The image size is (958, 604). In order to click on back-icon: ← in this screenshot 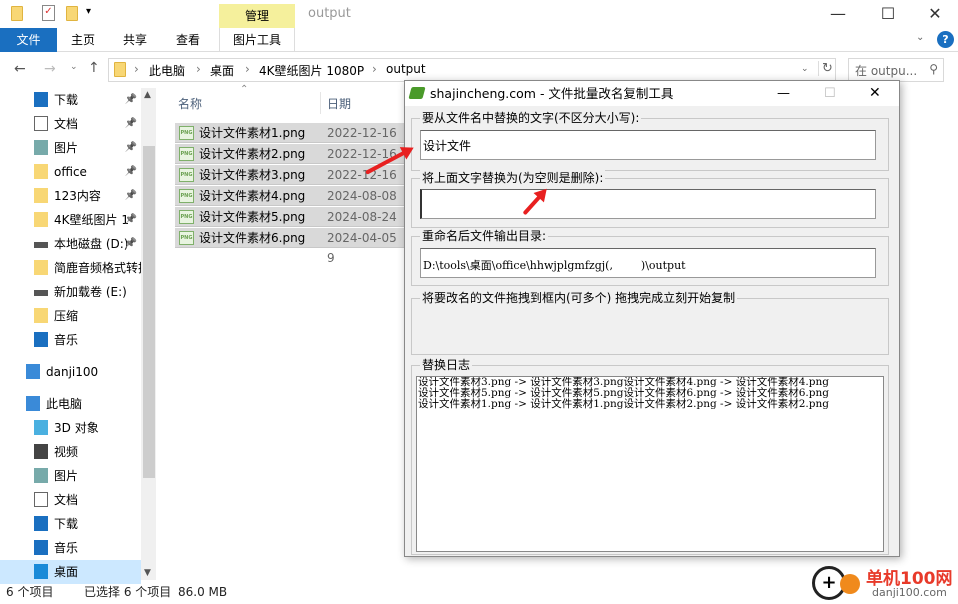, I will do `click(20, 69)`.